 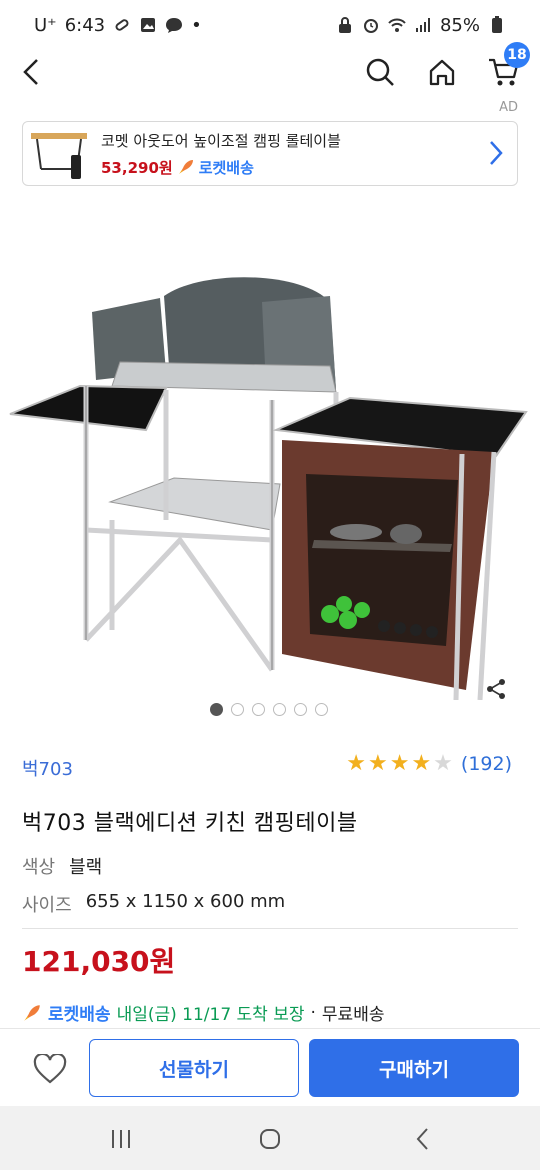 I want to click on size-label: 사이즈, so click(x=47, y=905).